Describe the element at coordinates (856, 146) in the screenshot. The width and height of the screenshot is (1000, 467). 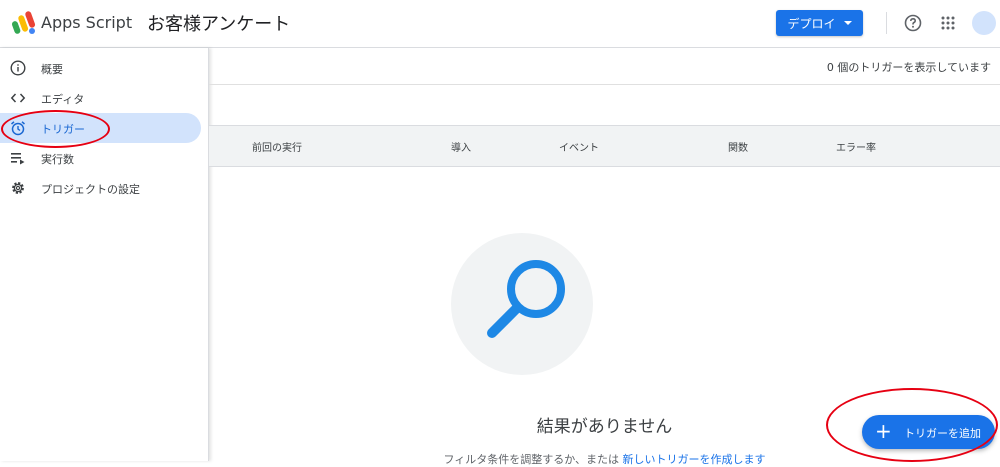
I see `column-header-error-rate: エラー率` at that location.